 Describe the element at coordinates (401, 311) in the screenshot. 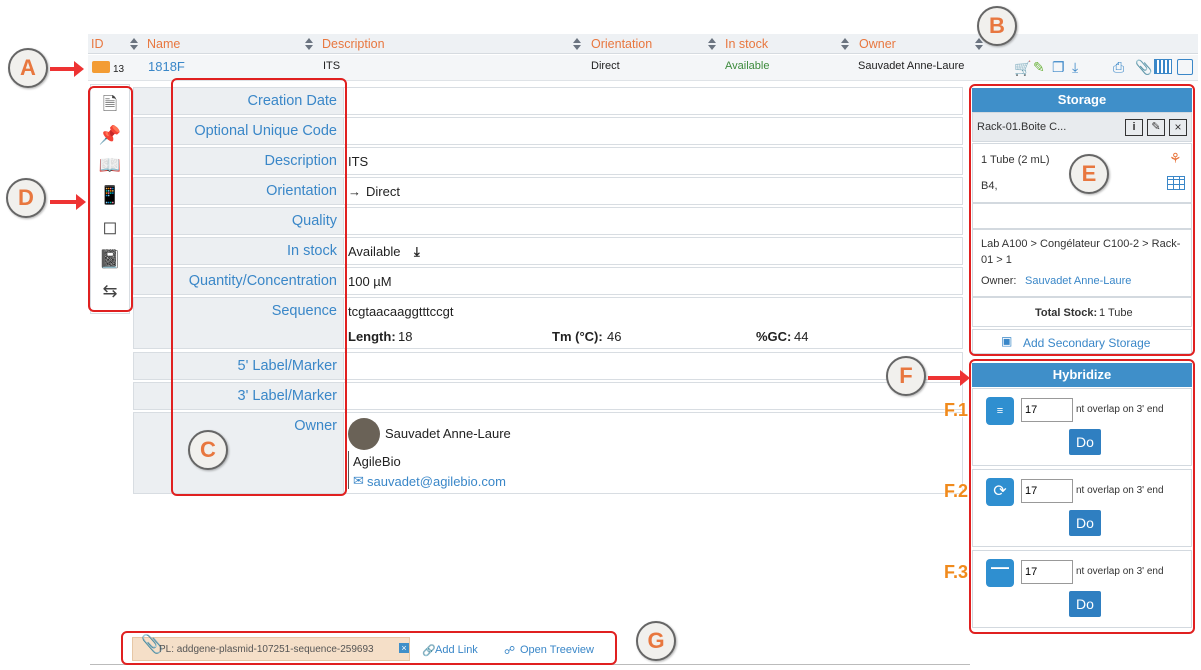

I see `value-sequence: tcgtaacaaggtttccgt` at that location.